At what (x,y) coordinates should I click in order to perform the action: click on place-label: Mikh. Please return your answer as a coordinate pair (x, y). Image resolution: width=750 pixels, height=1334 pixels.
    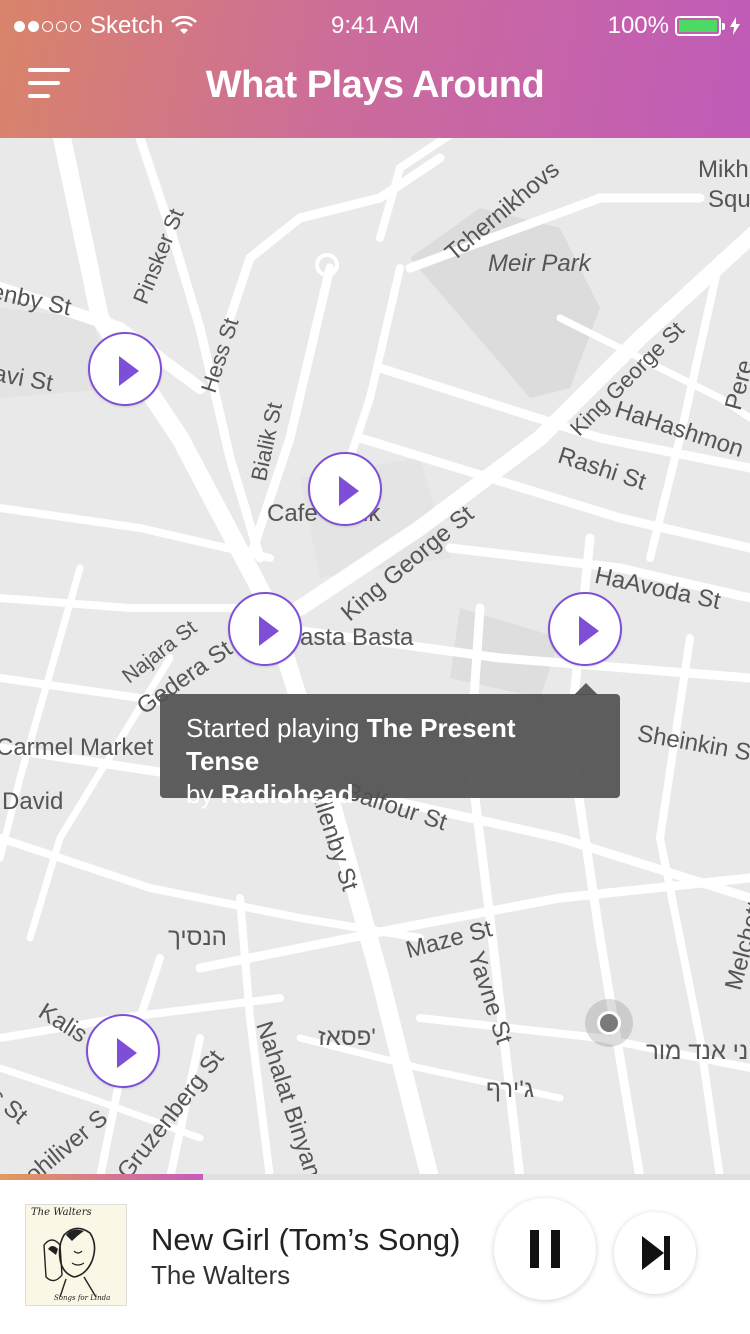
    Looking at the image, I should click on (723, 169).